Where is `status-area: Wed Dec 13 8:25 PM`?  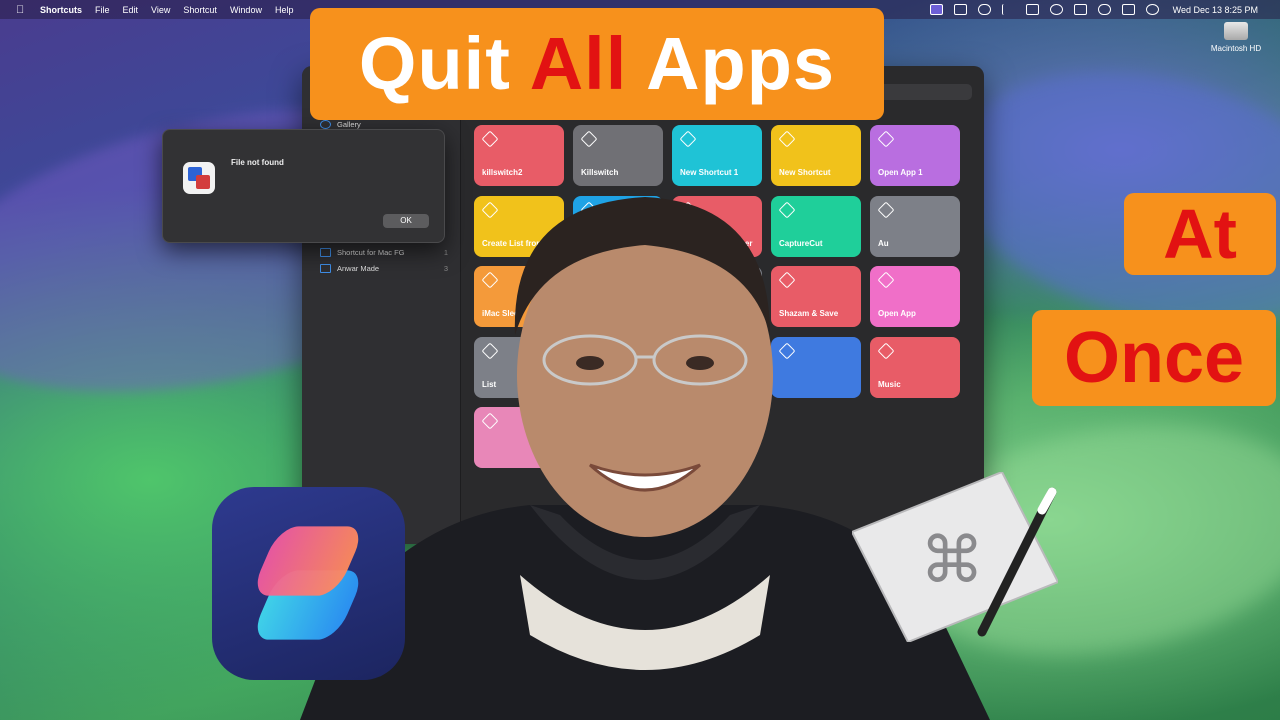
status-area: Wed Dec 13 8:25 PM is located at coordinates (1088, 9).